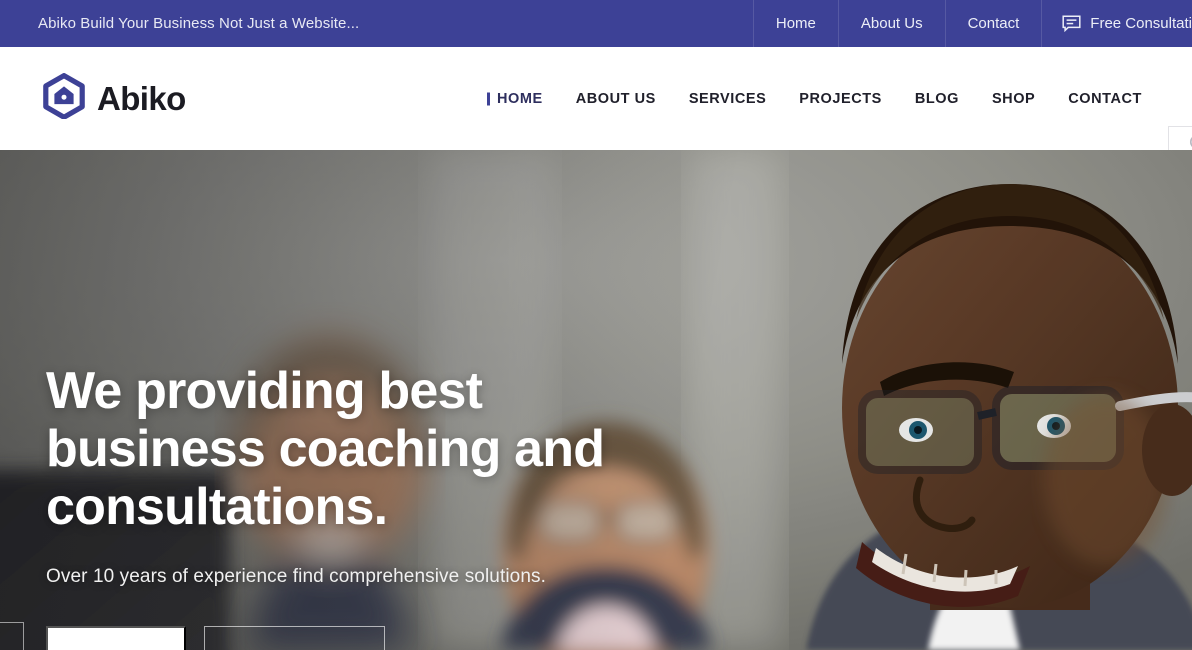 The width and height of the screenshot is (1192, 650). I want to click on brand-name: Abiko, so click(141, 98).